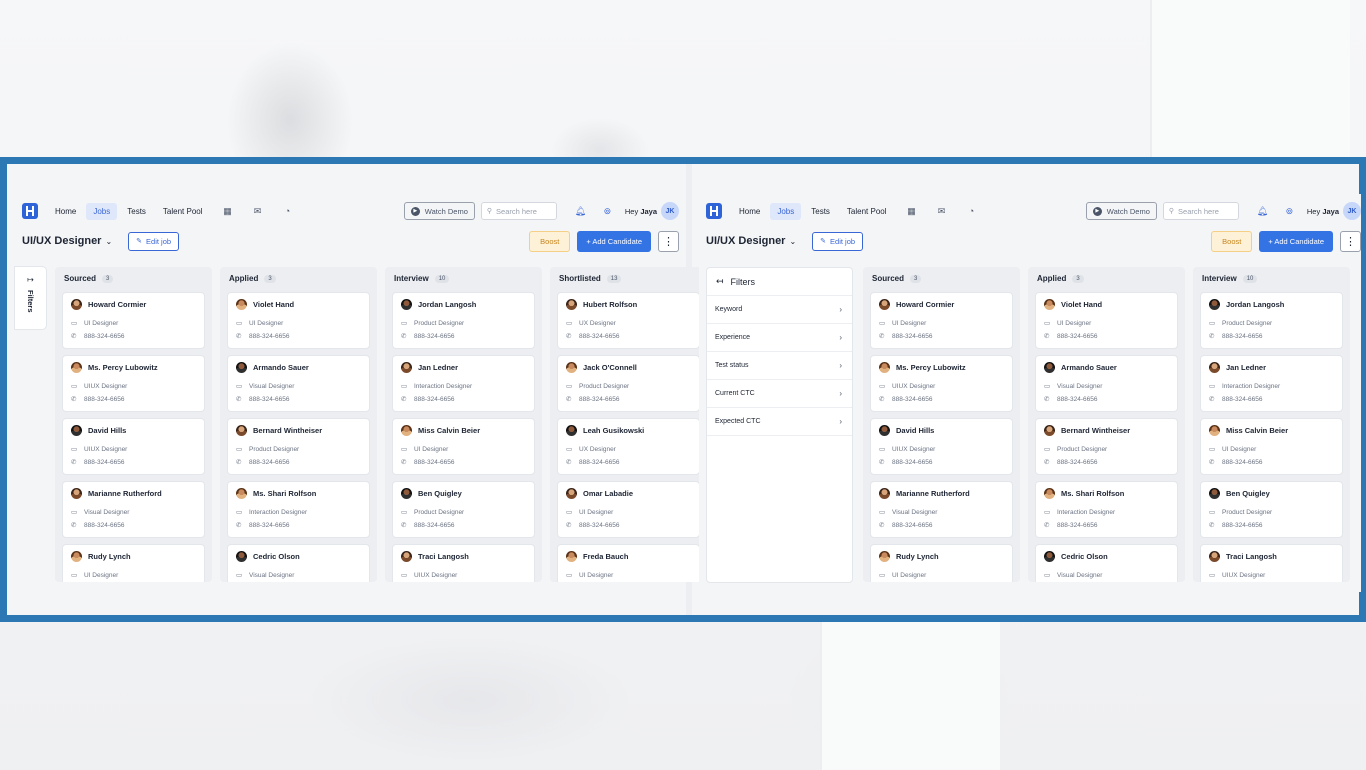 This screenshot has width=1366, height=770. Describe the element at coordinates (610, 304) in the screenshot. I see `candidate-name: Hubert Rolfson` at that location.